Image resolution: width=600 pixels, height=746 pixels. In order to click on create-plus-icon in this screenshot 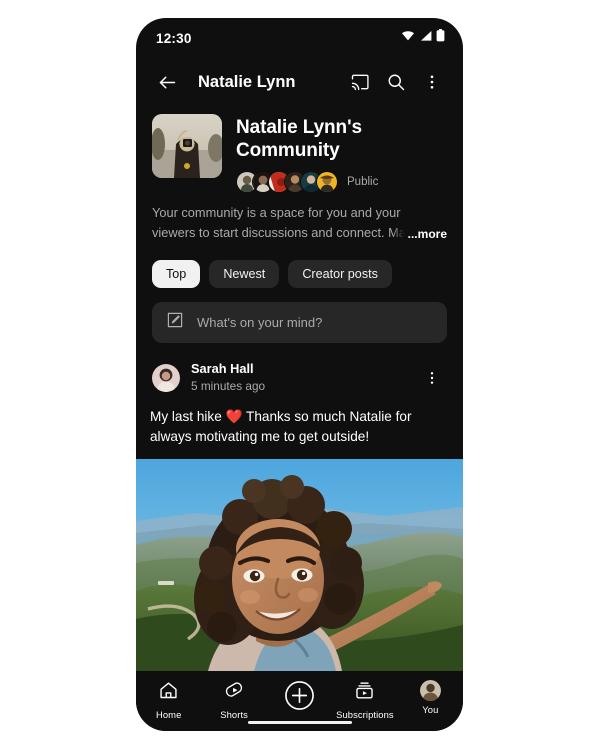, I will do `click(299, 698)`.